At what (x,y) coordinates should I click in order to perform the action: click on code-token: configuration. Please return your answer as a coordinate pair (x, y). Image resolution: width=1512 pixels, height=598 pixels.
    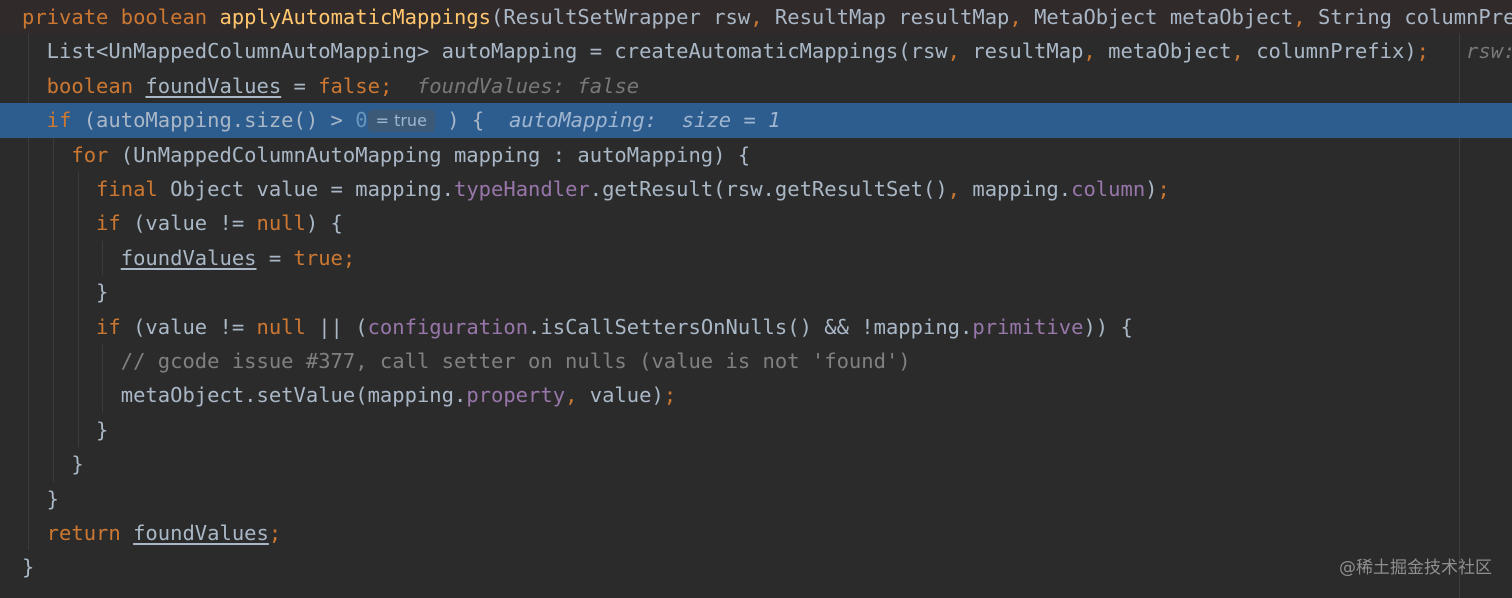
    Looking at the image, I should click on (448, 326).